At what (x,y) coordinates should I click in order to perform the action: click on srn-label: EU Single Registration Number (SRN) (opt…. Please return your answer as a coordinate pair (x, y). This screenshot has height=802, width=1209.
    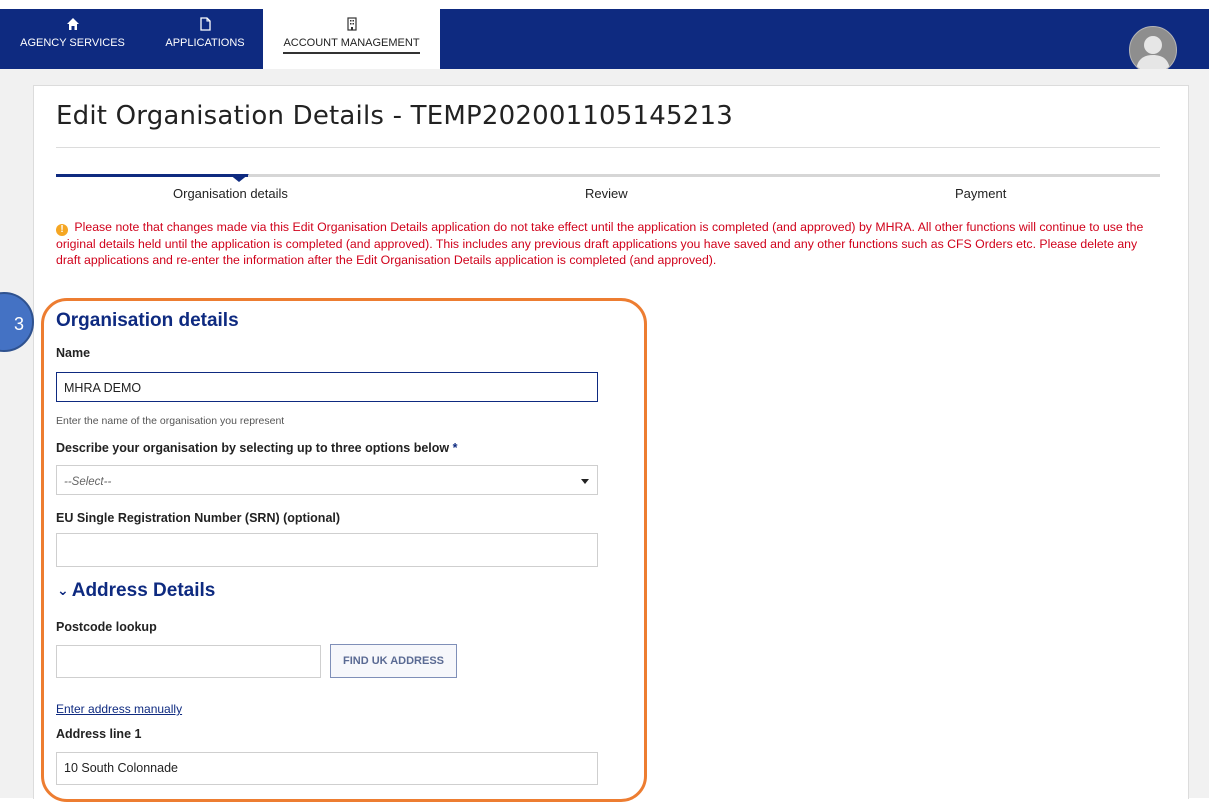
    Looking at the image, I should click on (198, 518).